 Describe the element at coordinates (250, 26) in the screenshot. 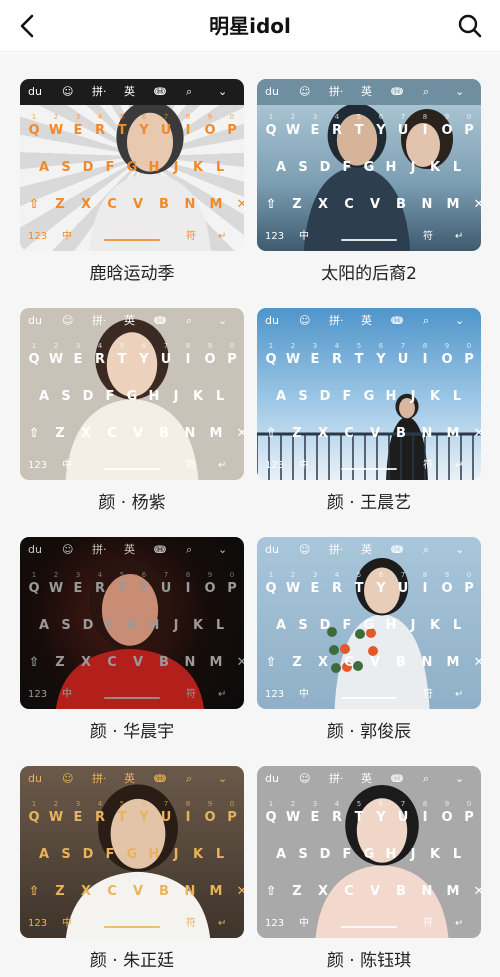

I see `header-bar: 明星idol` at that location.